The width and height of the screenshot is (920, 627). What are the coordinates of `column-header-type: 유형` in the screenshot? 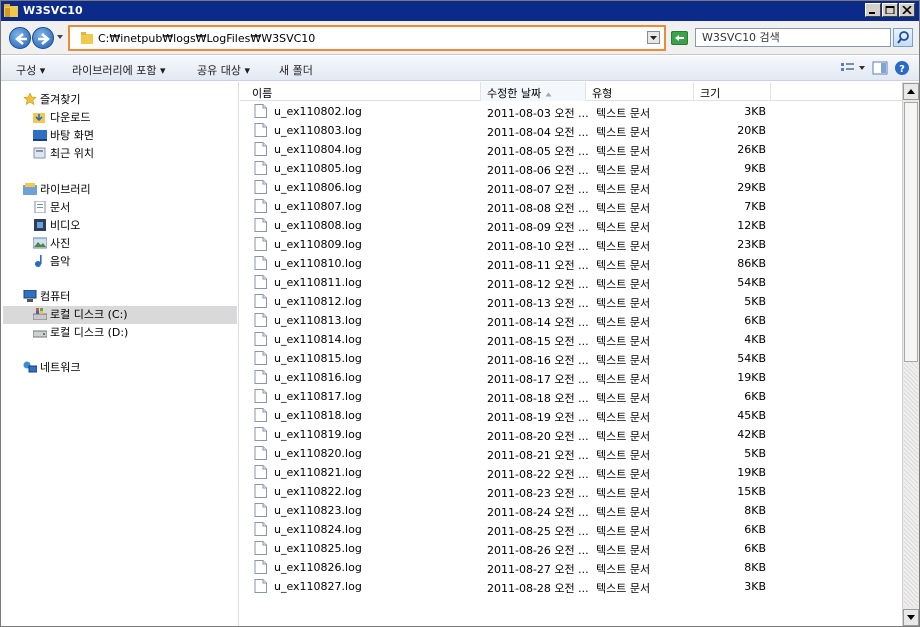 It's located at (640, 91).